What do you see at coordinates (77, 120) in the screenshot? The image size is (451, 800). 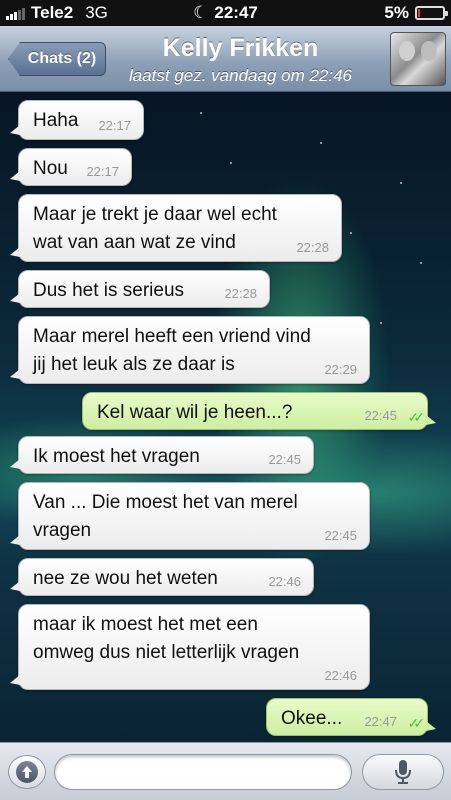 I see `incoming-message: Haha 22:17` at bounding box center [77, 120].